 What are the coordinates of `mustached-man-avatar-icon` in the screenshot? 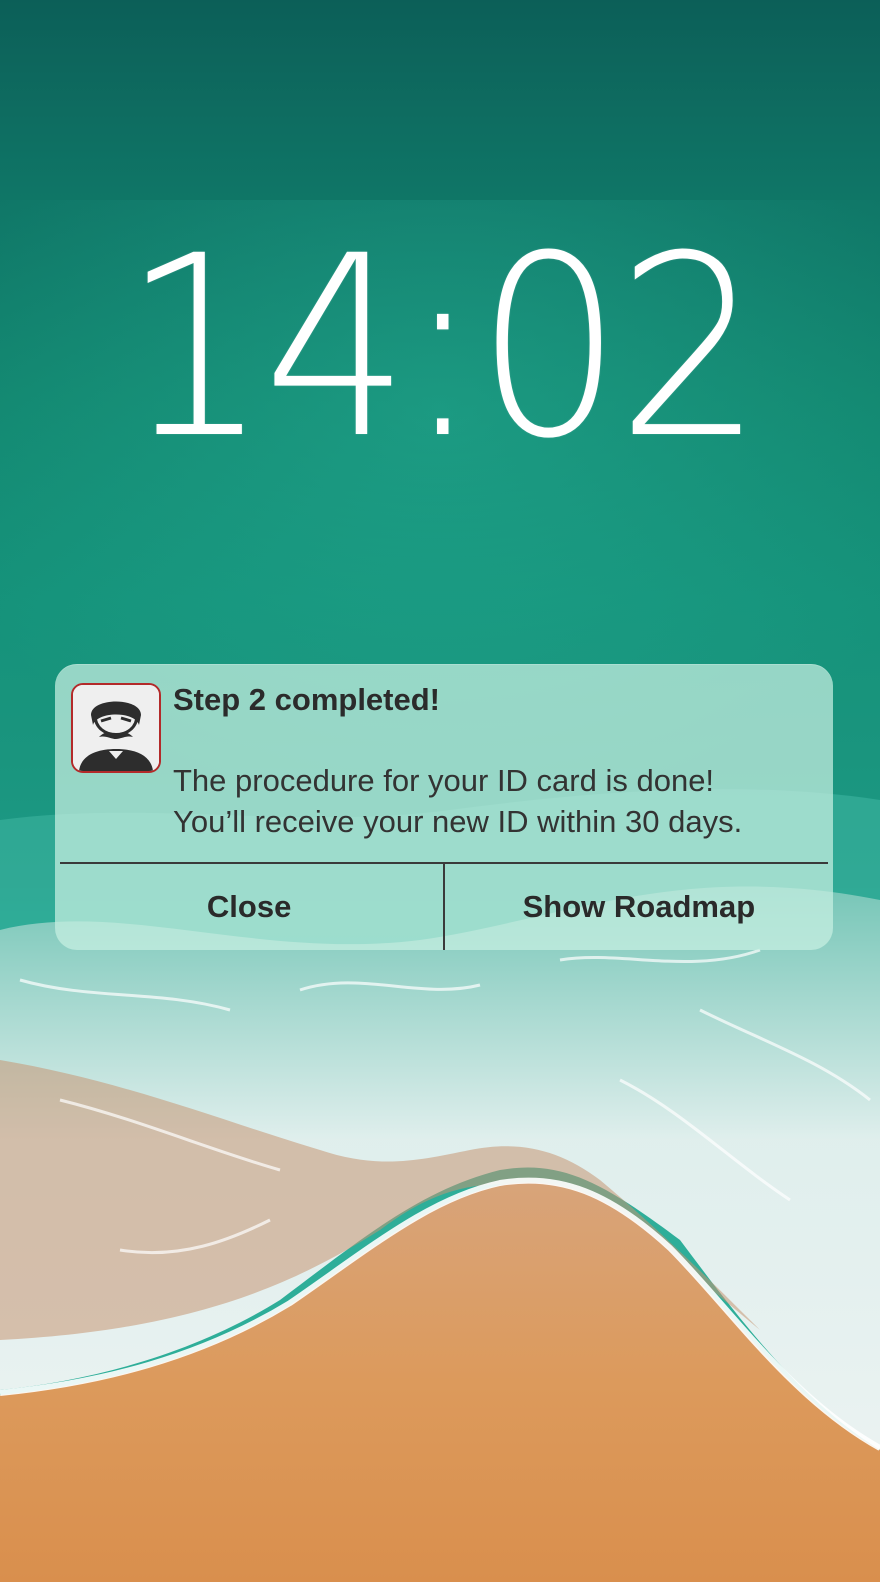 It's located at (116, 728).